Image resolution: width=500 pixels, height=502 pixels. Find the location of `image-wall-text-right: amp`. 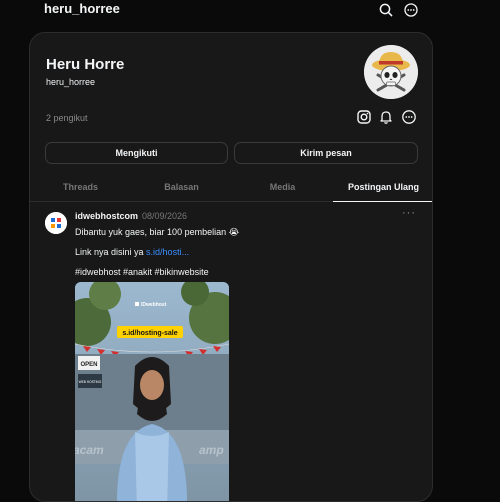

image-wall-text-right: amp is located at coordinates (211, 450).